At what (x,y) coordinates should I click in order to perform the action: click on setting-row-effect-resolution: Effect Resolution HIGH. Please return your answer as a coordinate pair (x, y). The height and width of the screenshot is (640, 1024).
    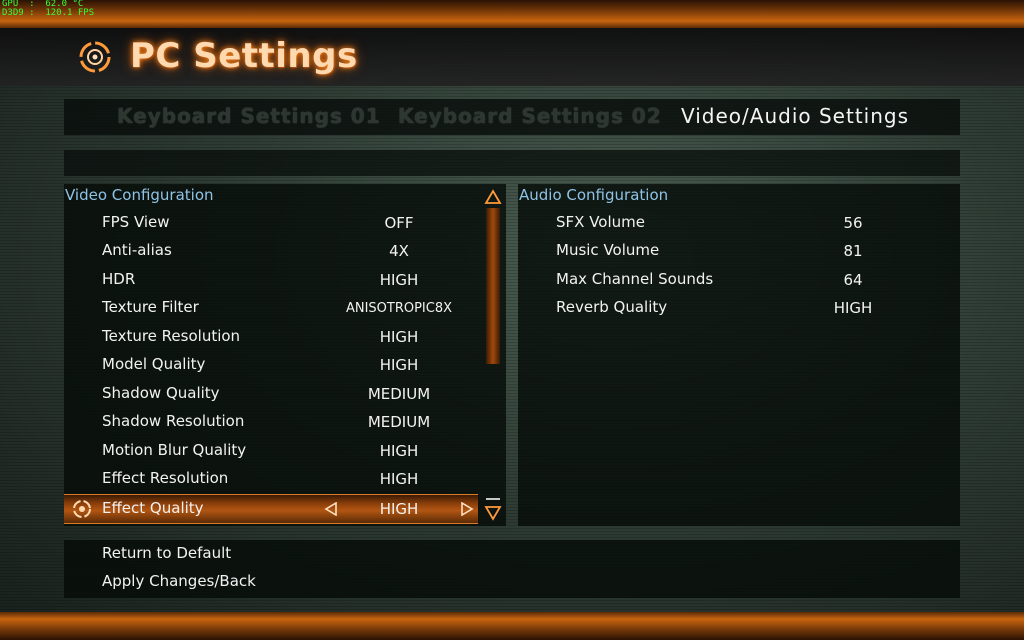
    Looking at the image, I should click on (271, 479).